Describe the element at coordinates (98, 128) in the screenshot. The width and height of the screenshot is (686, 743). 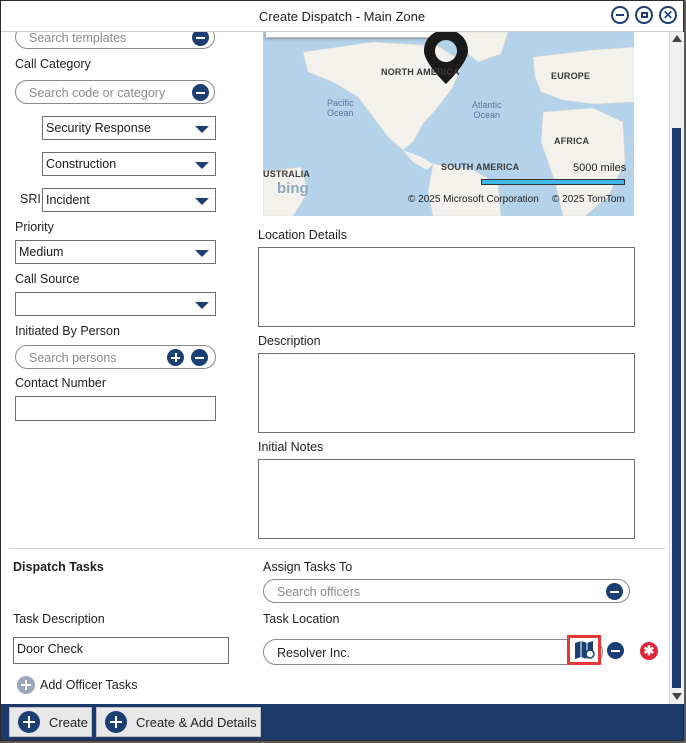
I see `category-level1-value: Security Response` at that location.